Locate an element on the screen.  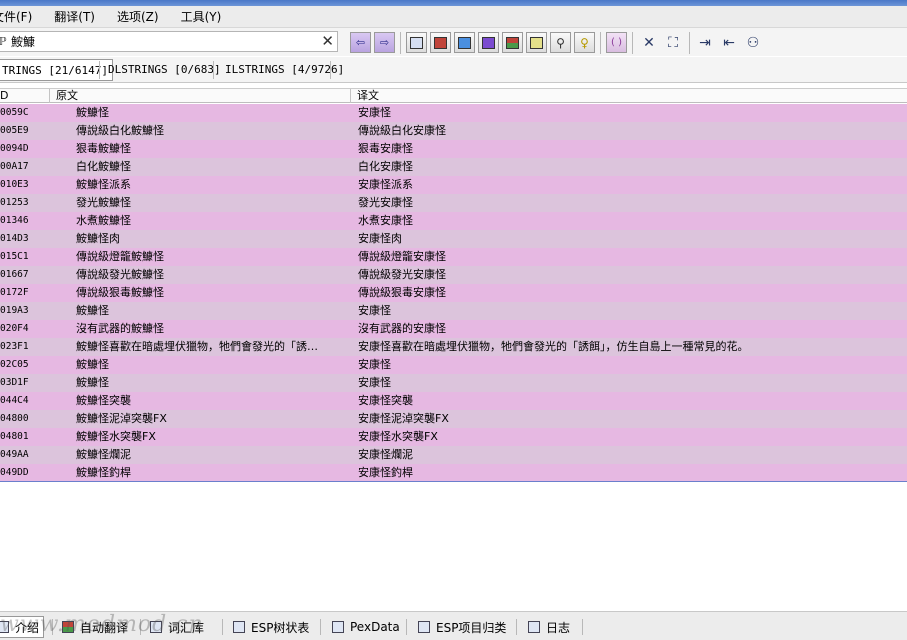
bracket-icon: ( ) is located at coordinates (616, 42).